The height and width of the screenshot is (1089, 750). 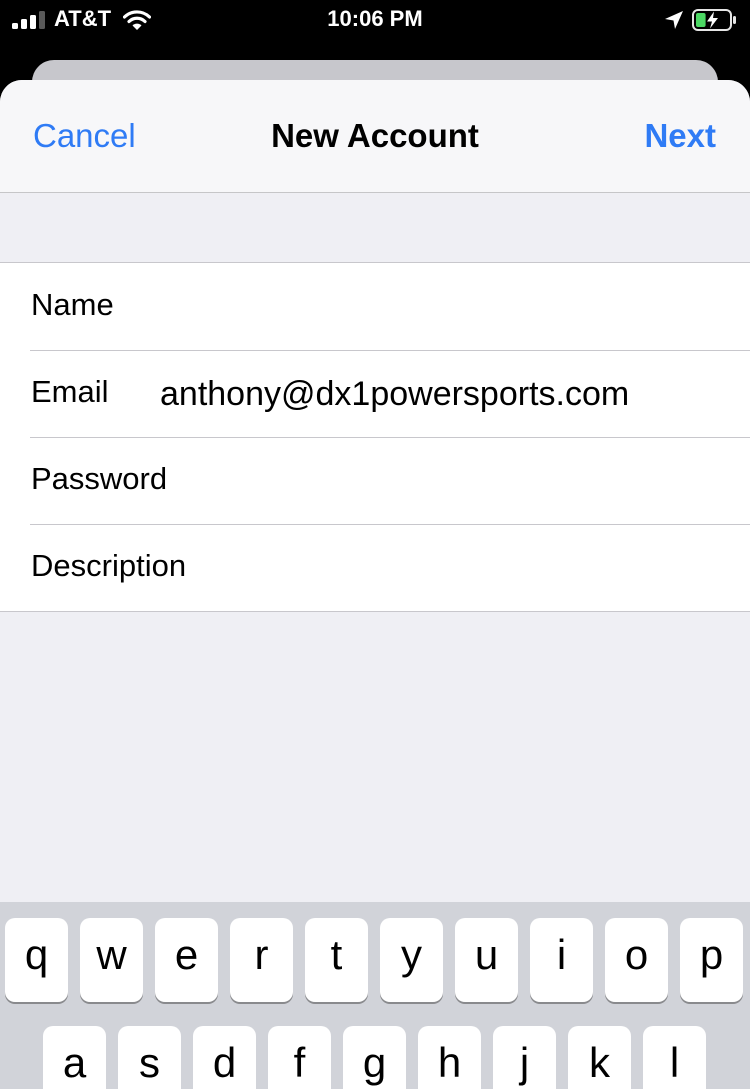 I want to click on status-bar: AT&T 10:06 PM, so click(x=375, y=20).